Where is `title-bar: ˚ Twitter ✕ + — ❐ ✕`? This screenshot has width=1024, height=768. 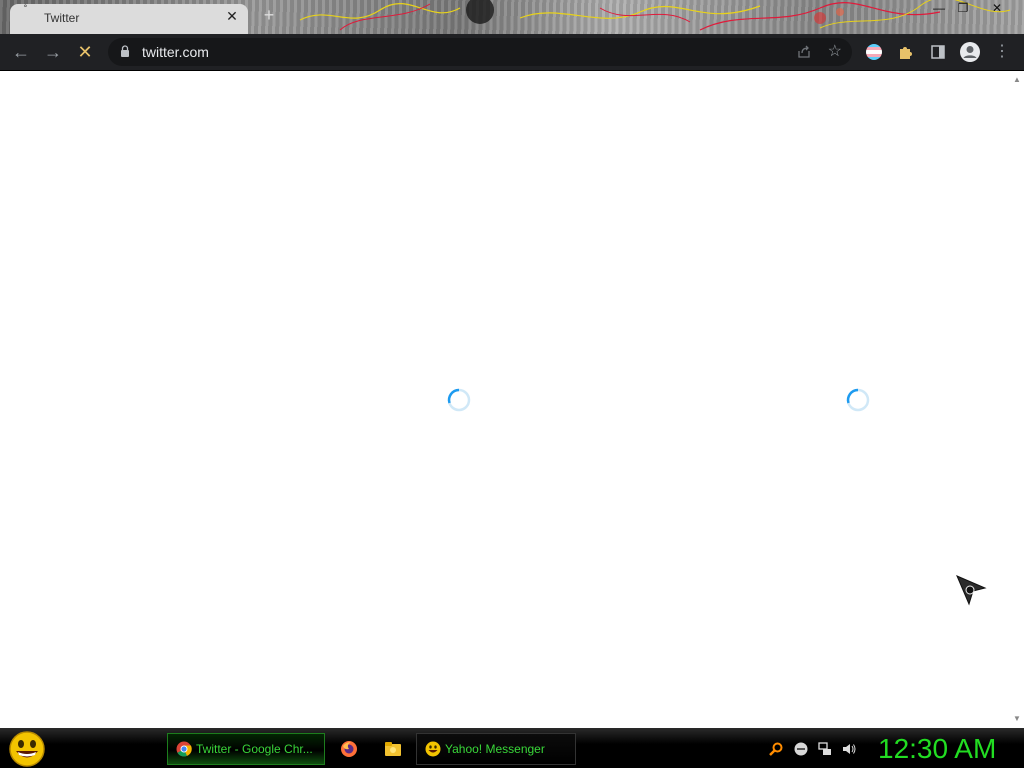
title-bar: ˚ Twitter ✕ + — ❐ ✕ is located at coordinates (512, 17).